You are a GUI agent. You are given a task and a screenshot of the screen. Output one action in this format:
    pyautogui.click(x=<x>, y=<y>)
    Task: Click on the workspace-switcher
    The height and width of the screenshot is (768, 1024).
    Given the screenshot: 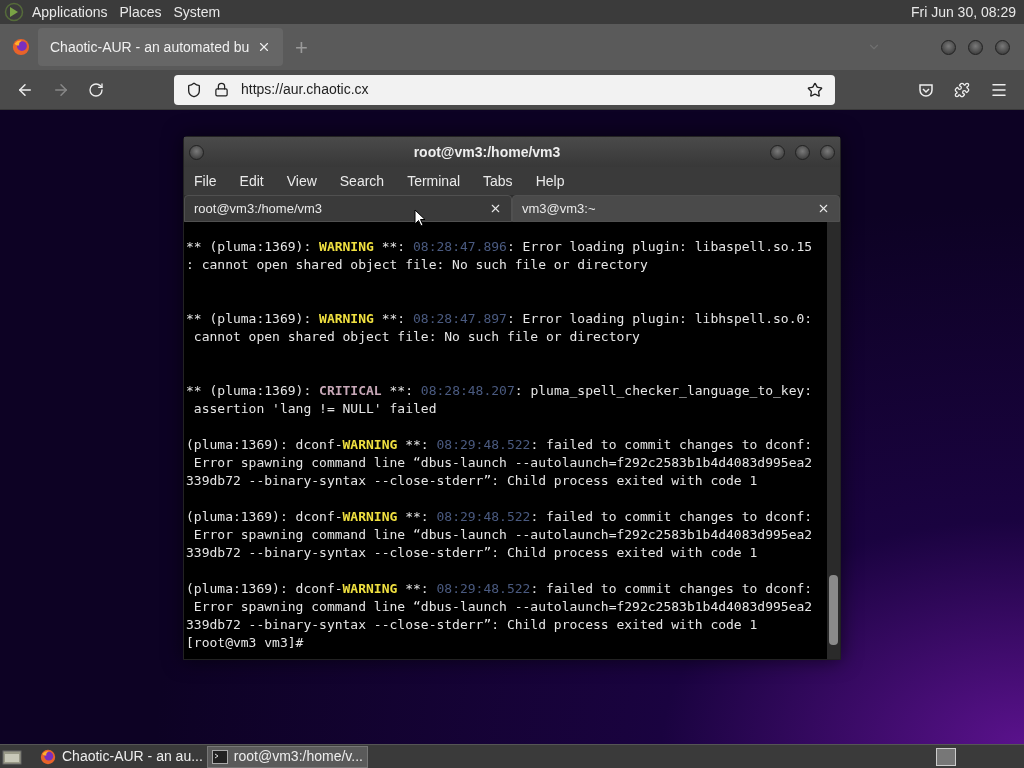 What is the action you would take?
    pyautogui.click(x=946, y=756)
    